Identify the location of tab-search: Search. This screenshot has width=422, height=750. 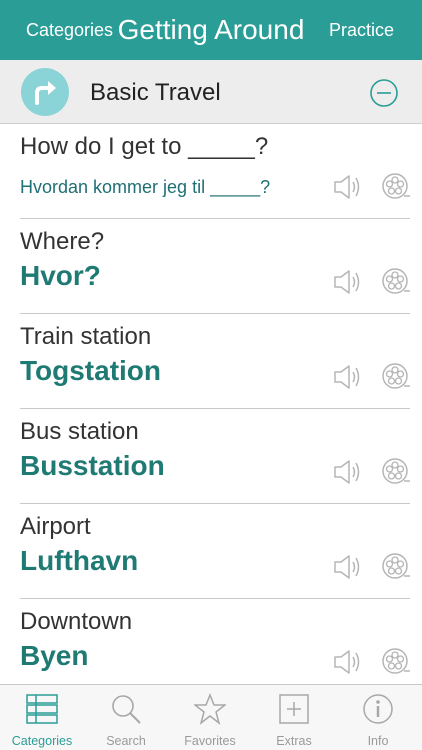
(126, 717).